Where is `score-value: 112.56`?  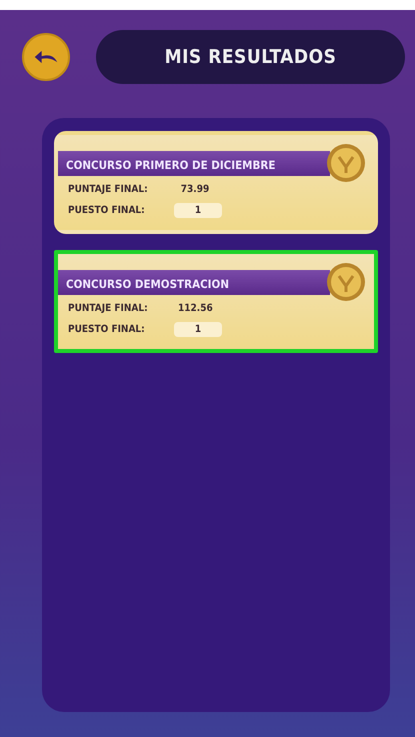 score-value: 112.56 is located at coordinates (195, 309).